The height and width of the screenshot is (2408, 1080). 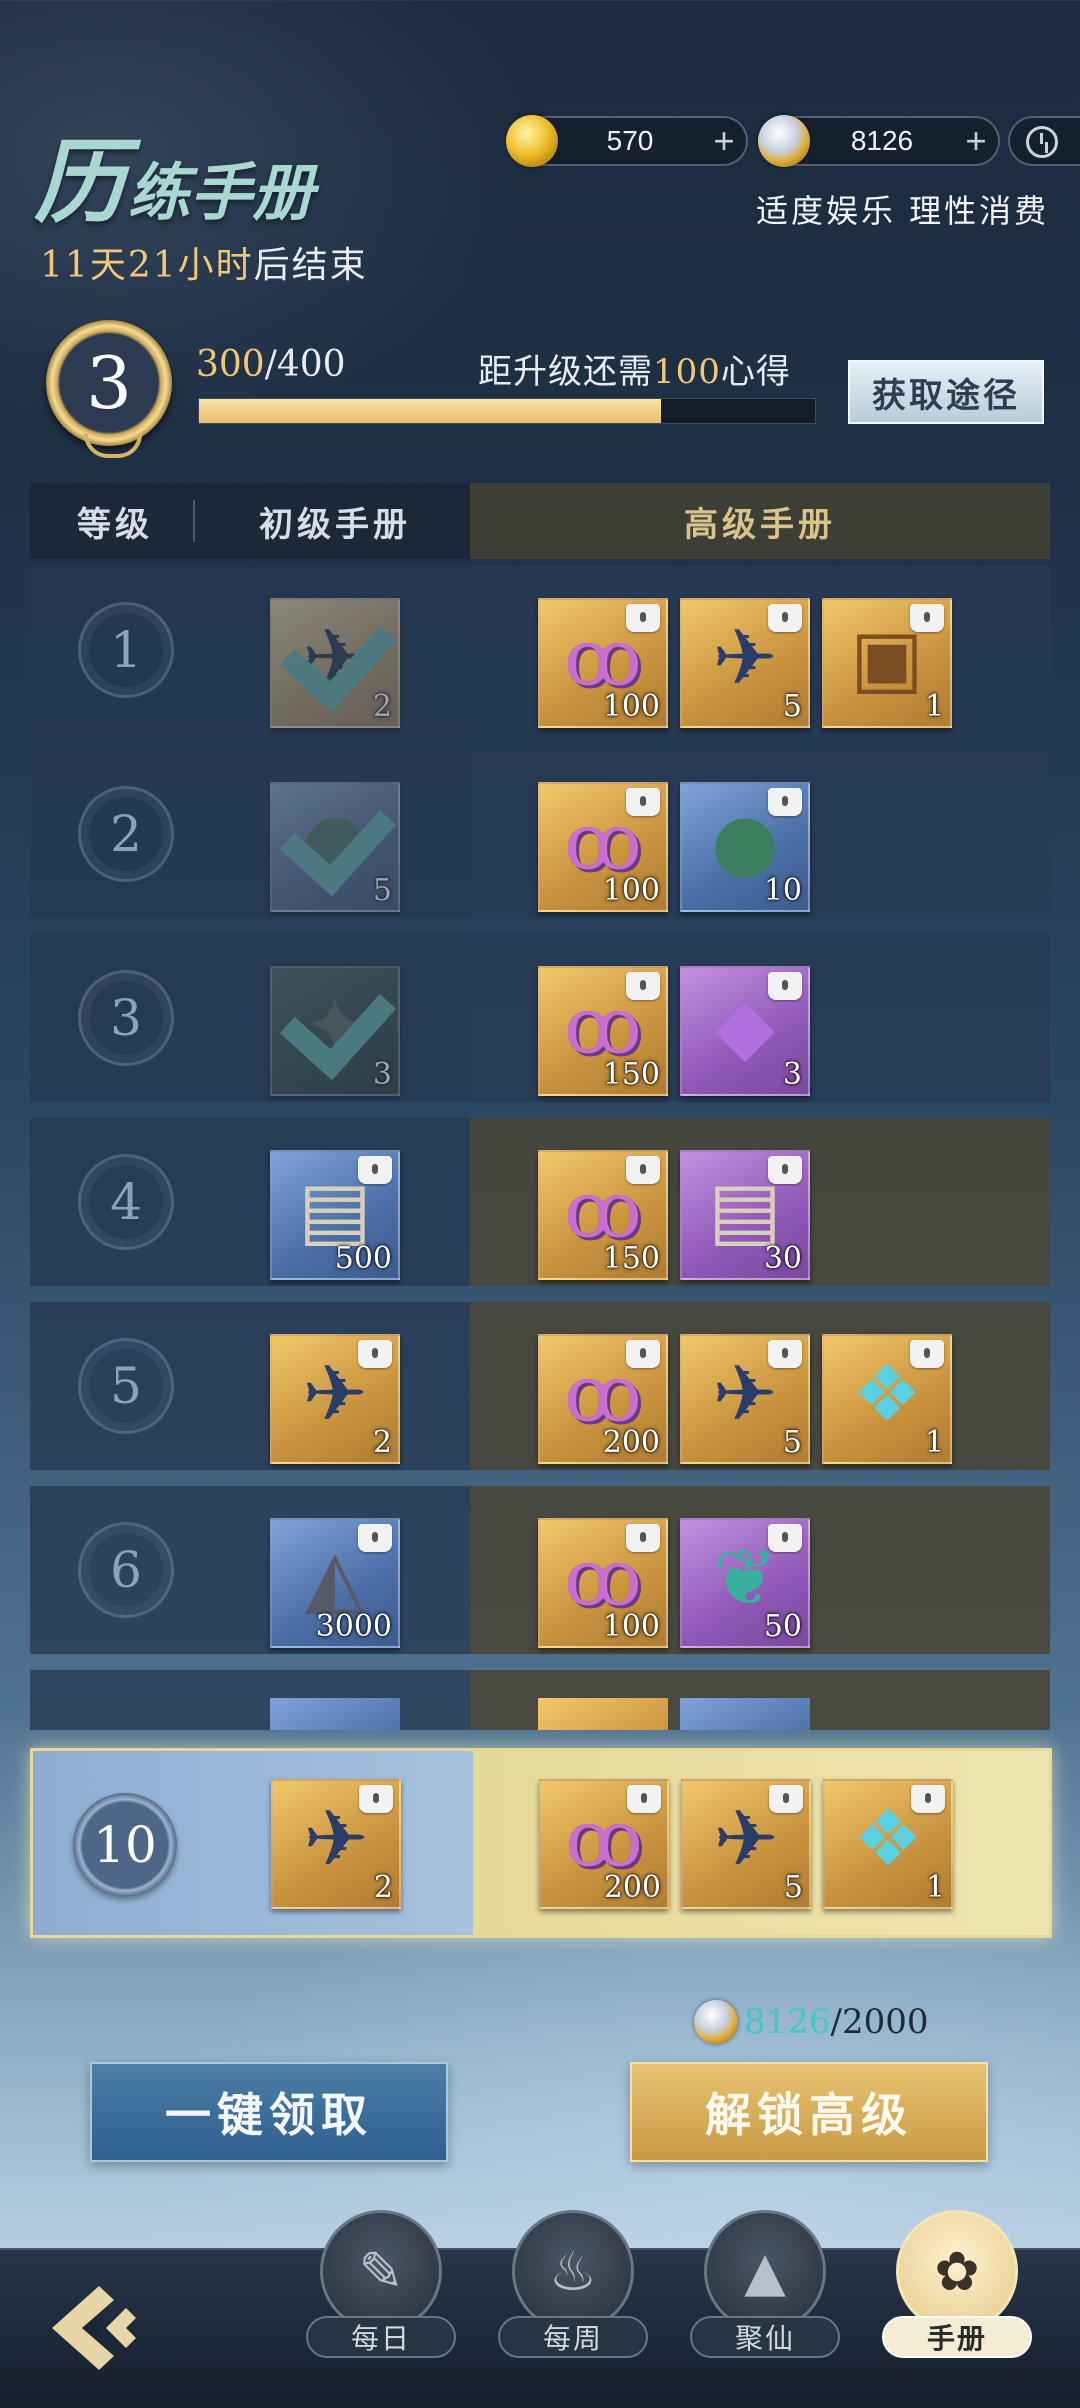 I want to click on current-level-badge: 3, so click(x=109, y=389).